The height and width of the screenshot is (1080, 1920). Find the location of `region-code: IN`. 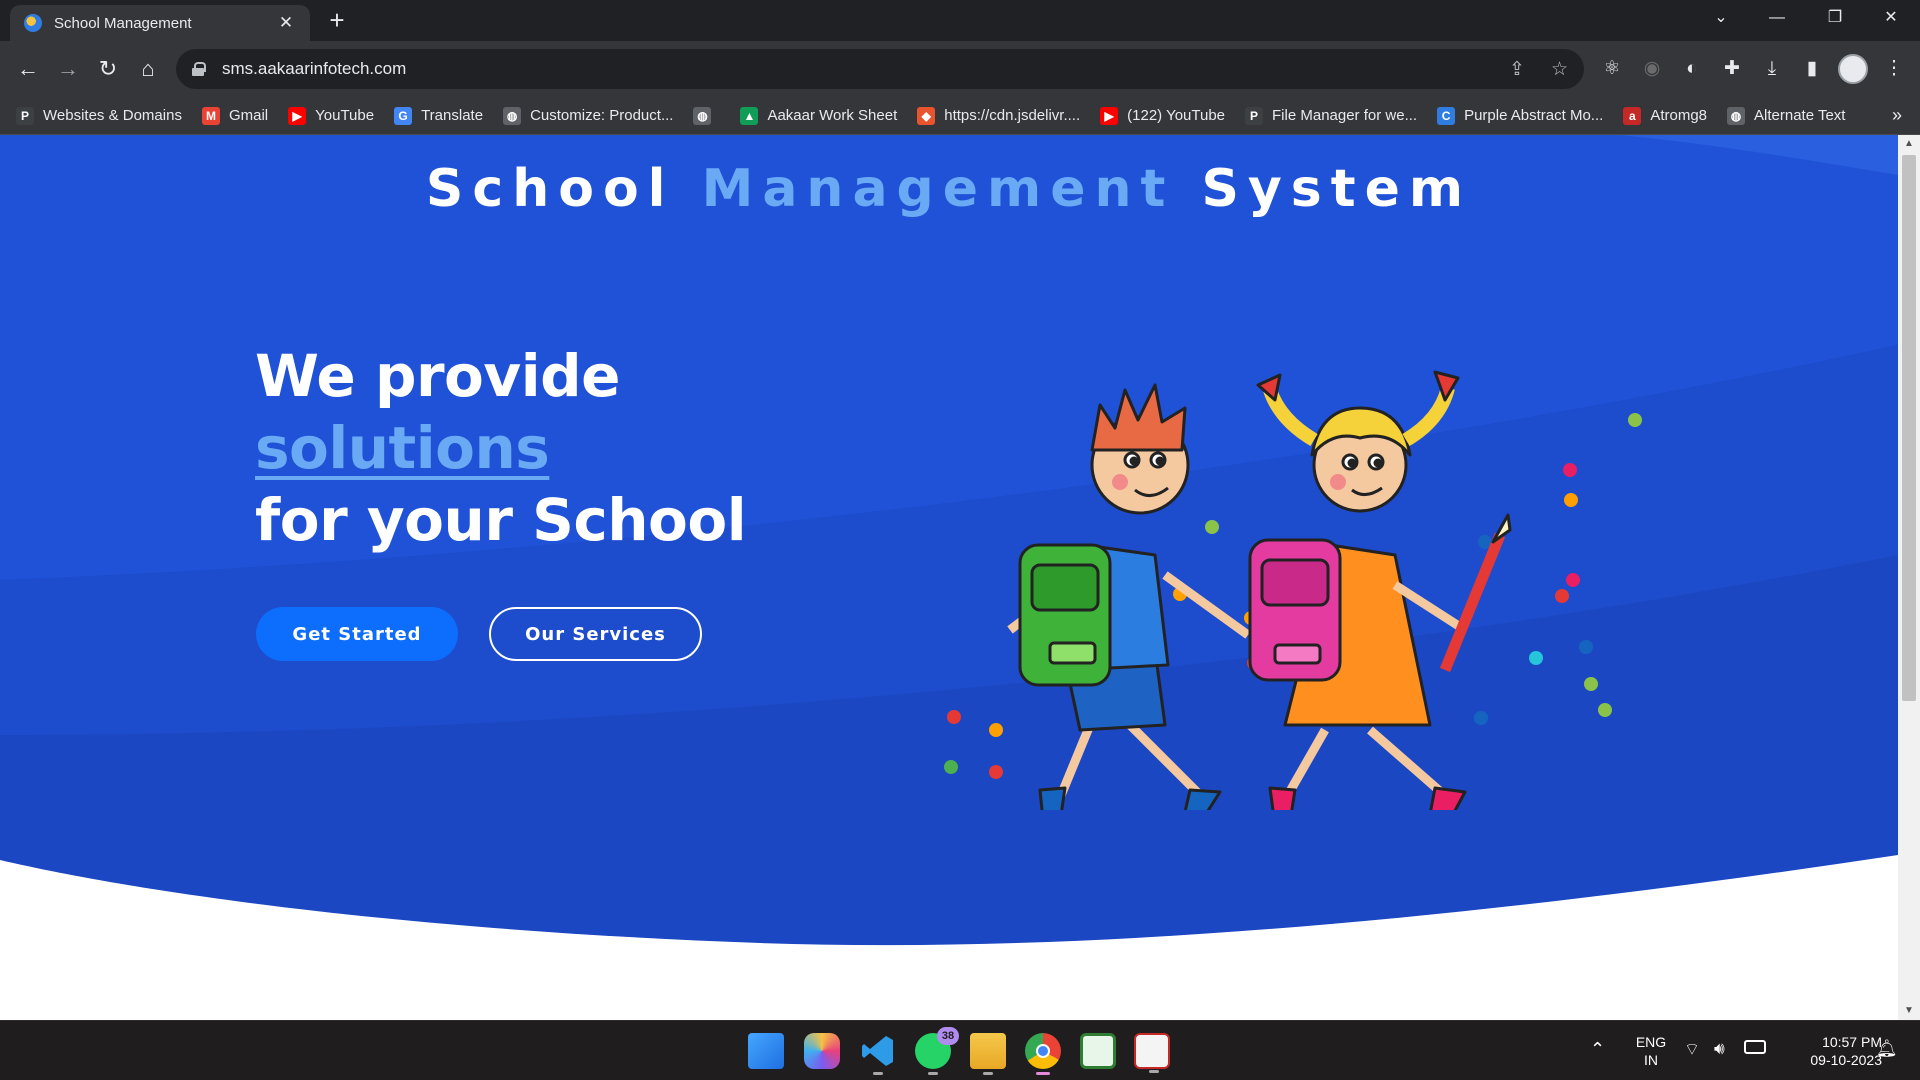

region-code: IN is located at coordinates (1651, 1060).